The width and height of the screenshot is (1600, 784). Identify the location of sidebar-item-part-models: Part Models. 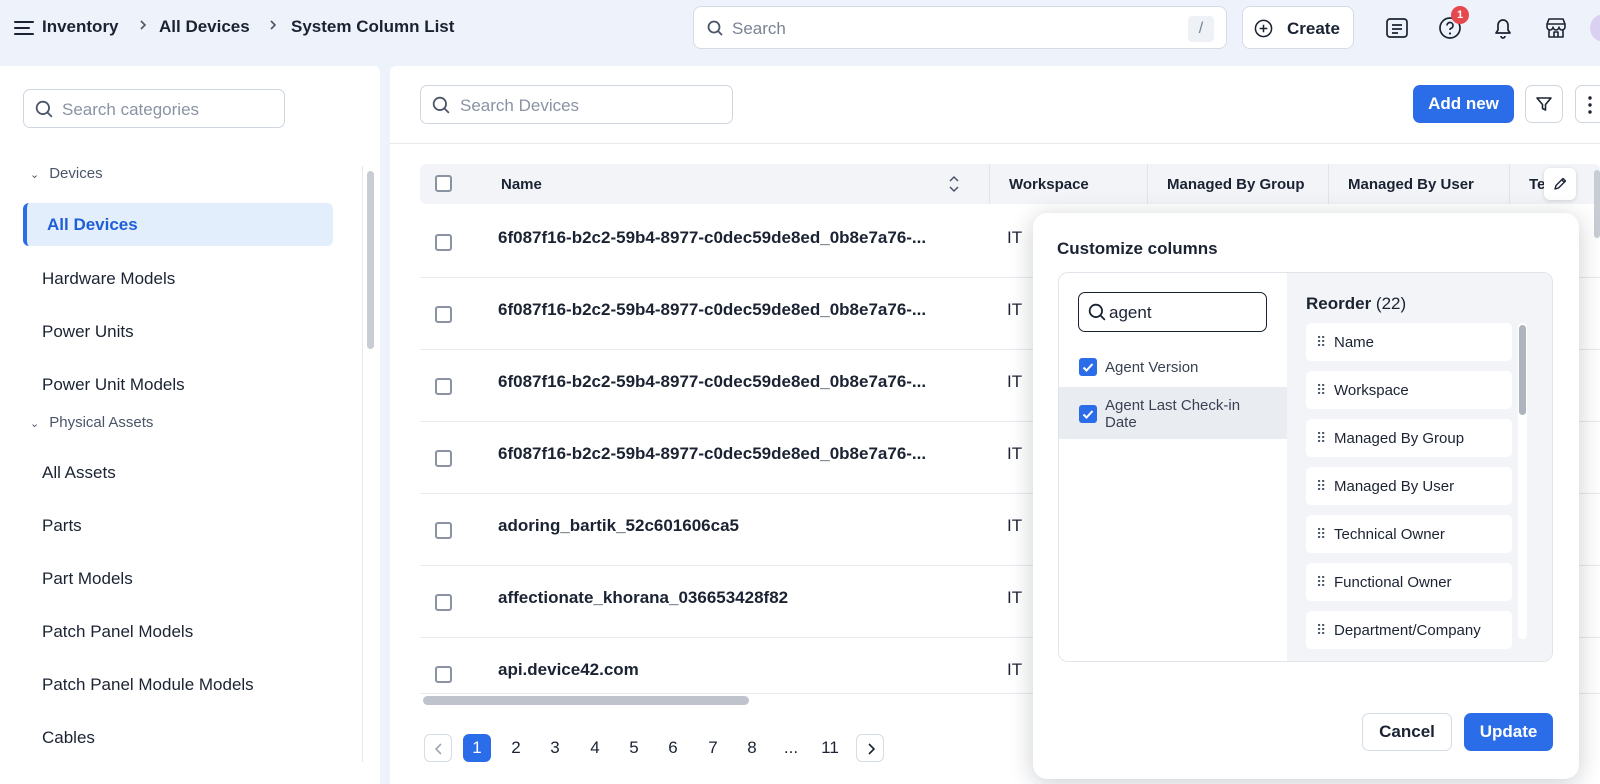
(87, 579).